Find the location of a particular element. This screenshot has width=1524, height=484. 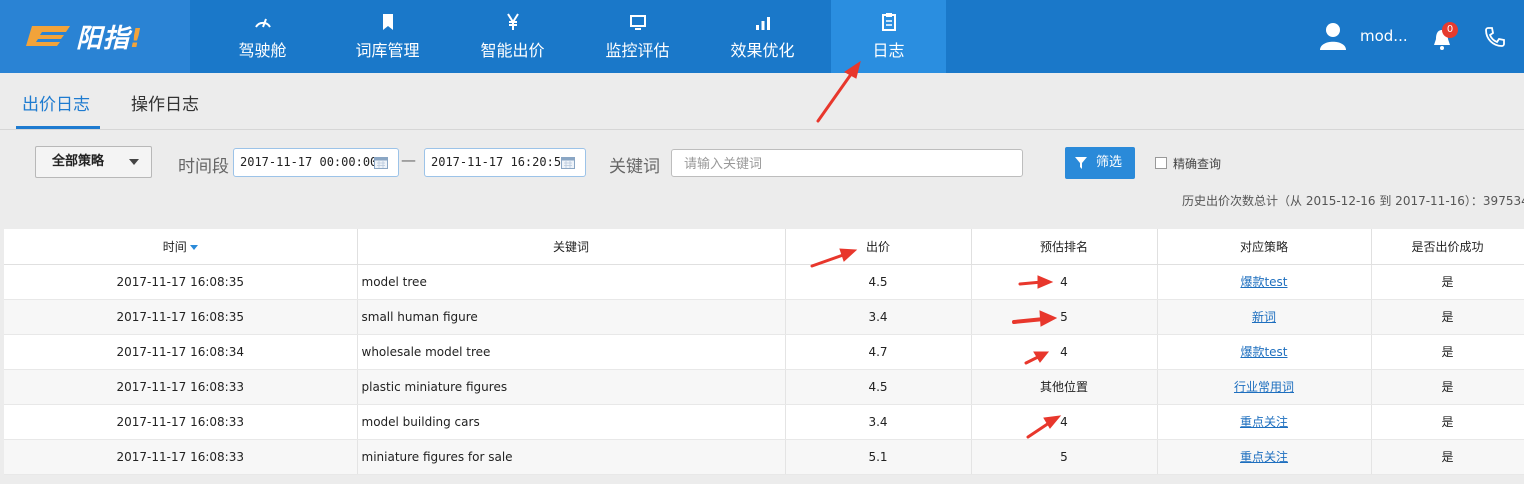

exact-search-label: 精确查询 is located at coordinates (1197, 163).